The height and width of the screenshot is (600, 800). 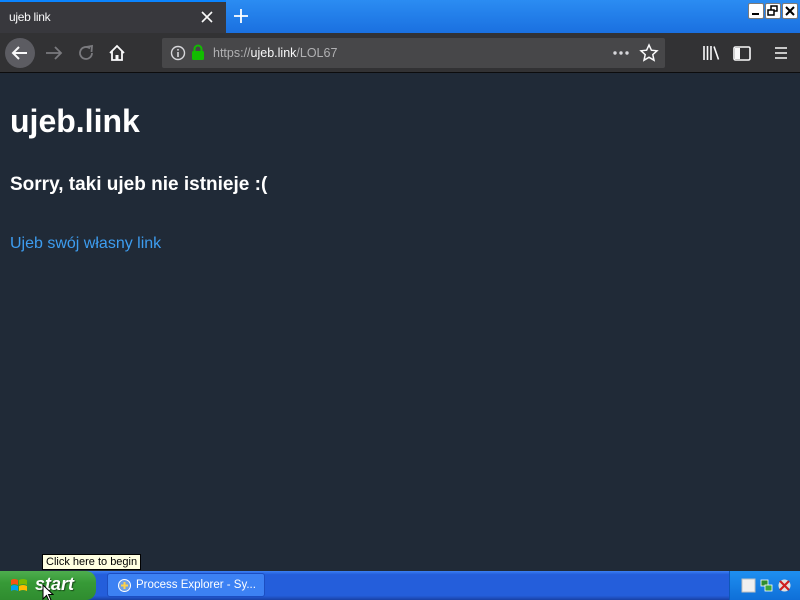 What do you see at coordinates (207, 17) in the screenshot?
I see `close-icon` at bounding box center [207, 17].